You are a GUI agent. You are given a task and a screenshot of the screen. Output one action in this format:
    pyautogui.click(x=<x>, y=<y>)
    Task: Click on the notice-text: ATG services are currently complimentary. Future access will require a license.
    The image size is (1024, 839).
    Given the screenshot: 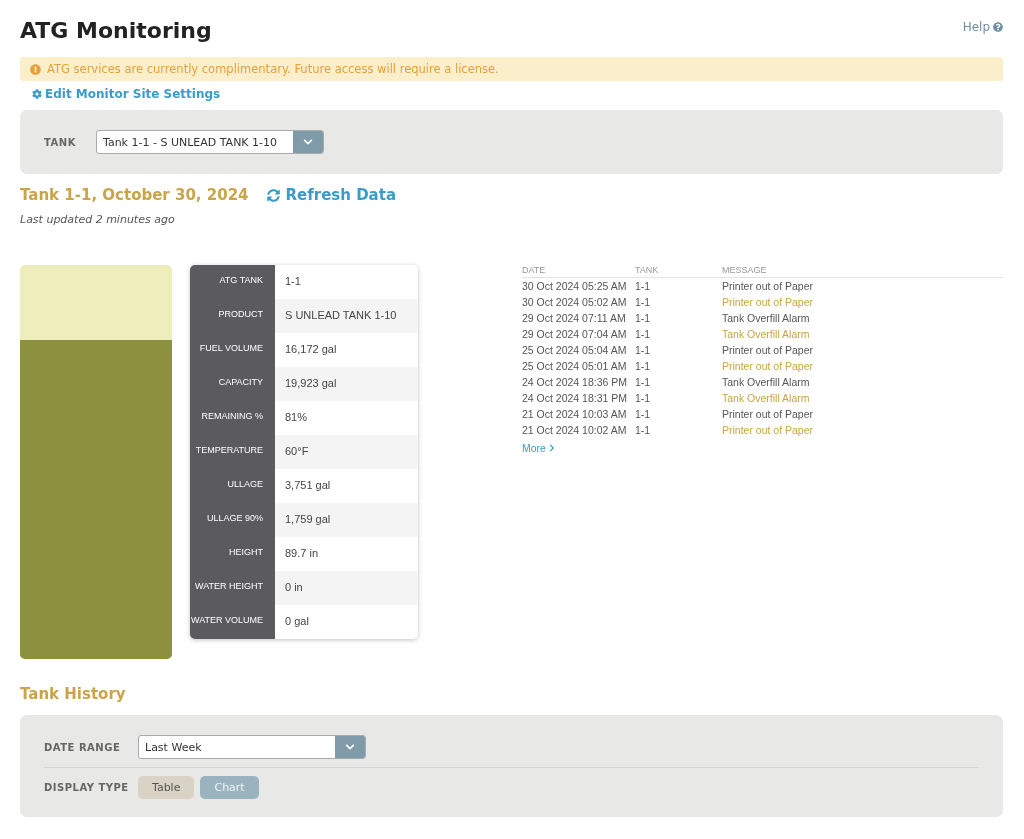 What is the action you would take?
    pyautogui.click(x=273, y=69)
    